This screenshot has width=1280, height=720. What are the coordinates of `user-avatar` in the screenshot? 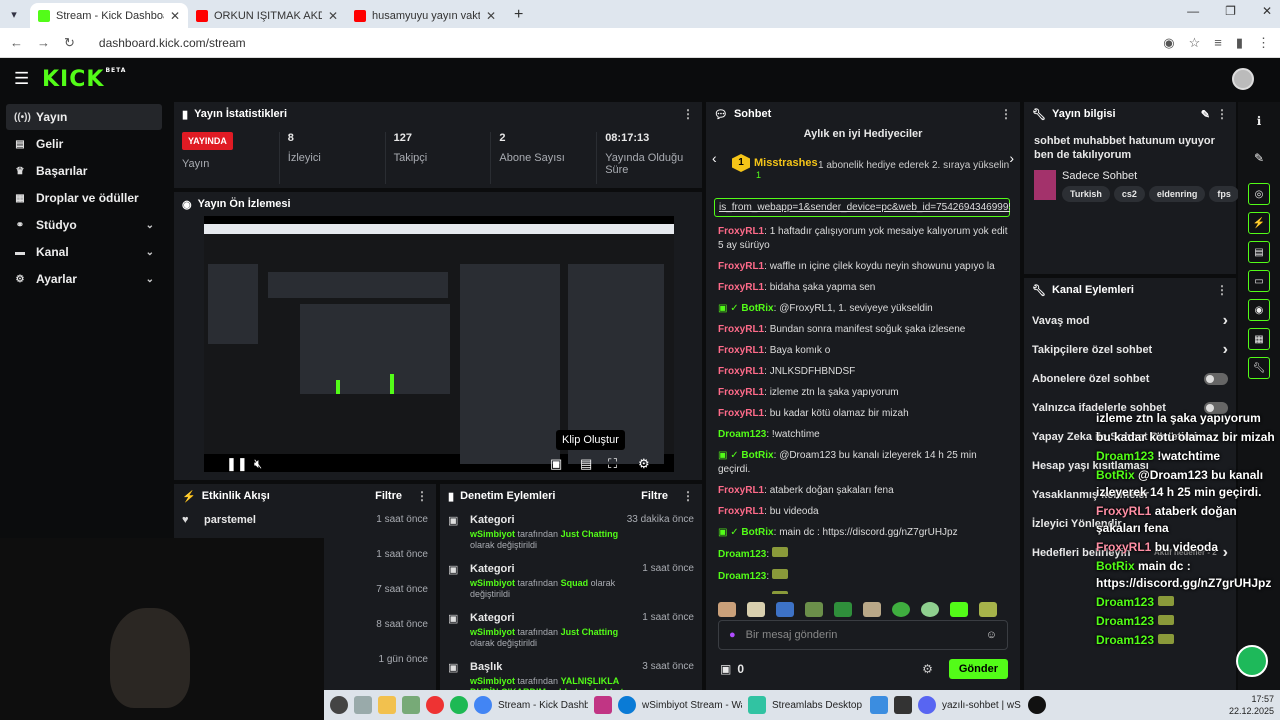 It's located at (1243, 79).